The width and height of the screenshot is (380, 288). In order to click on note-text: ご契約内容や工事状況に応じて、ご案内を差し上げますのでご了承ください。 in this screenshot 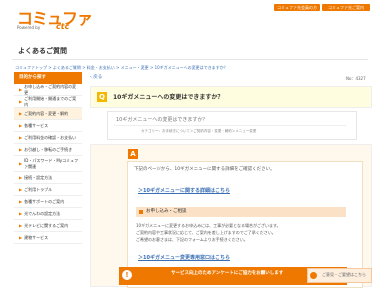, I will do `click(206, 232)`.